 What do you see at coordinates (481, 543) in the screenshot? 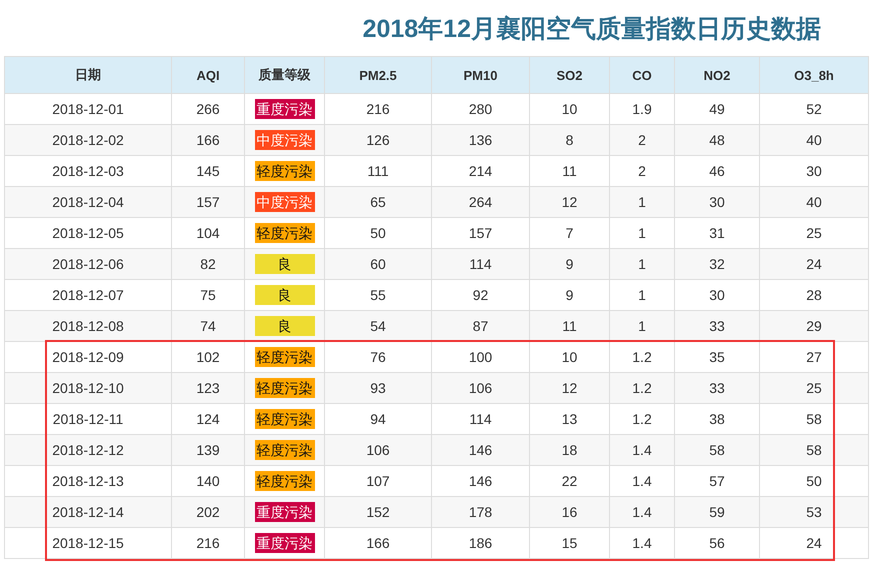
I see `table-cell: 186` at bounding box center [481, 543].